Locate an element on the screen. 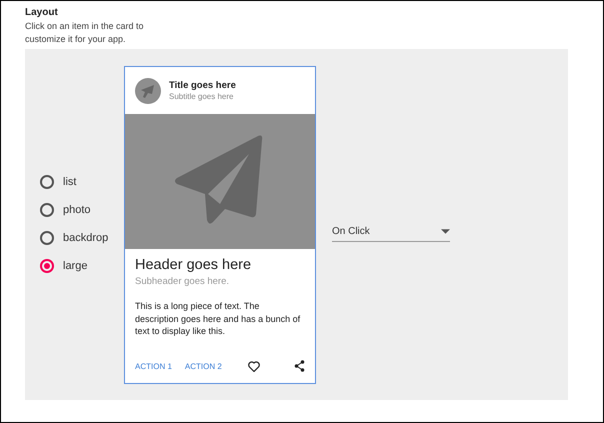 Image resolution: width=604 pixels, height=423 pixels. radio-label: large is located at coordinates (75, 266).